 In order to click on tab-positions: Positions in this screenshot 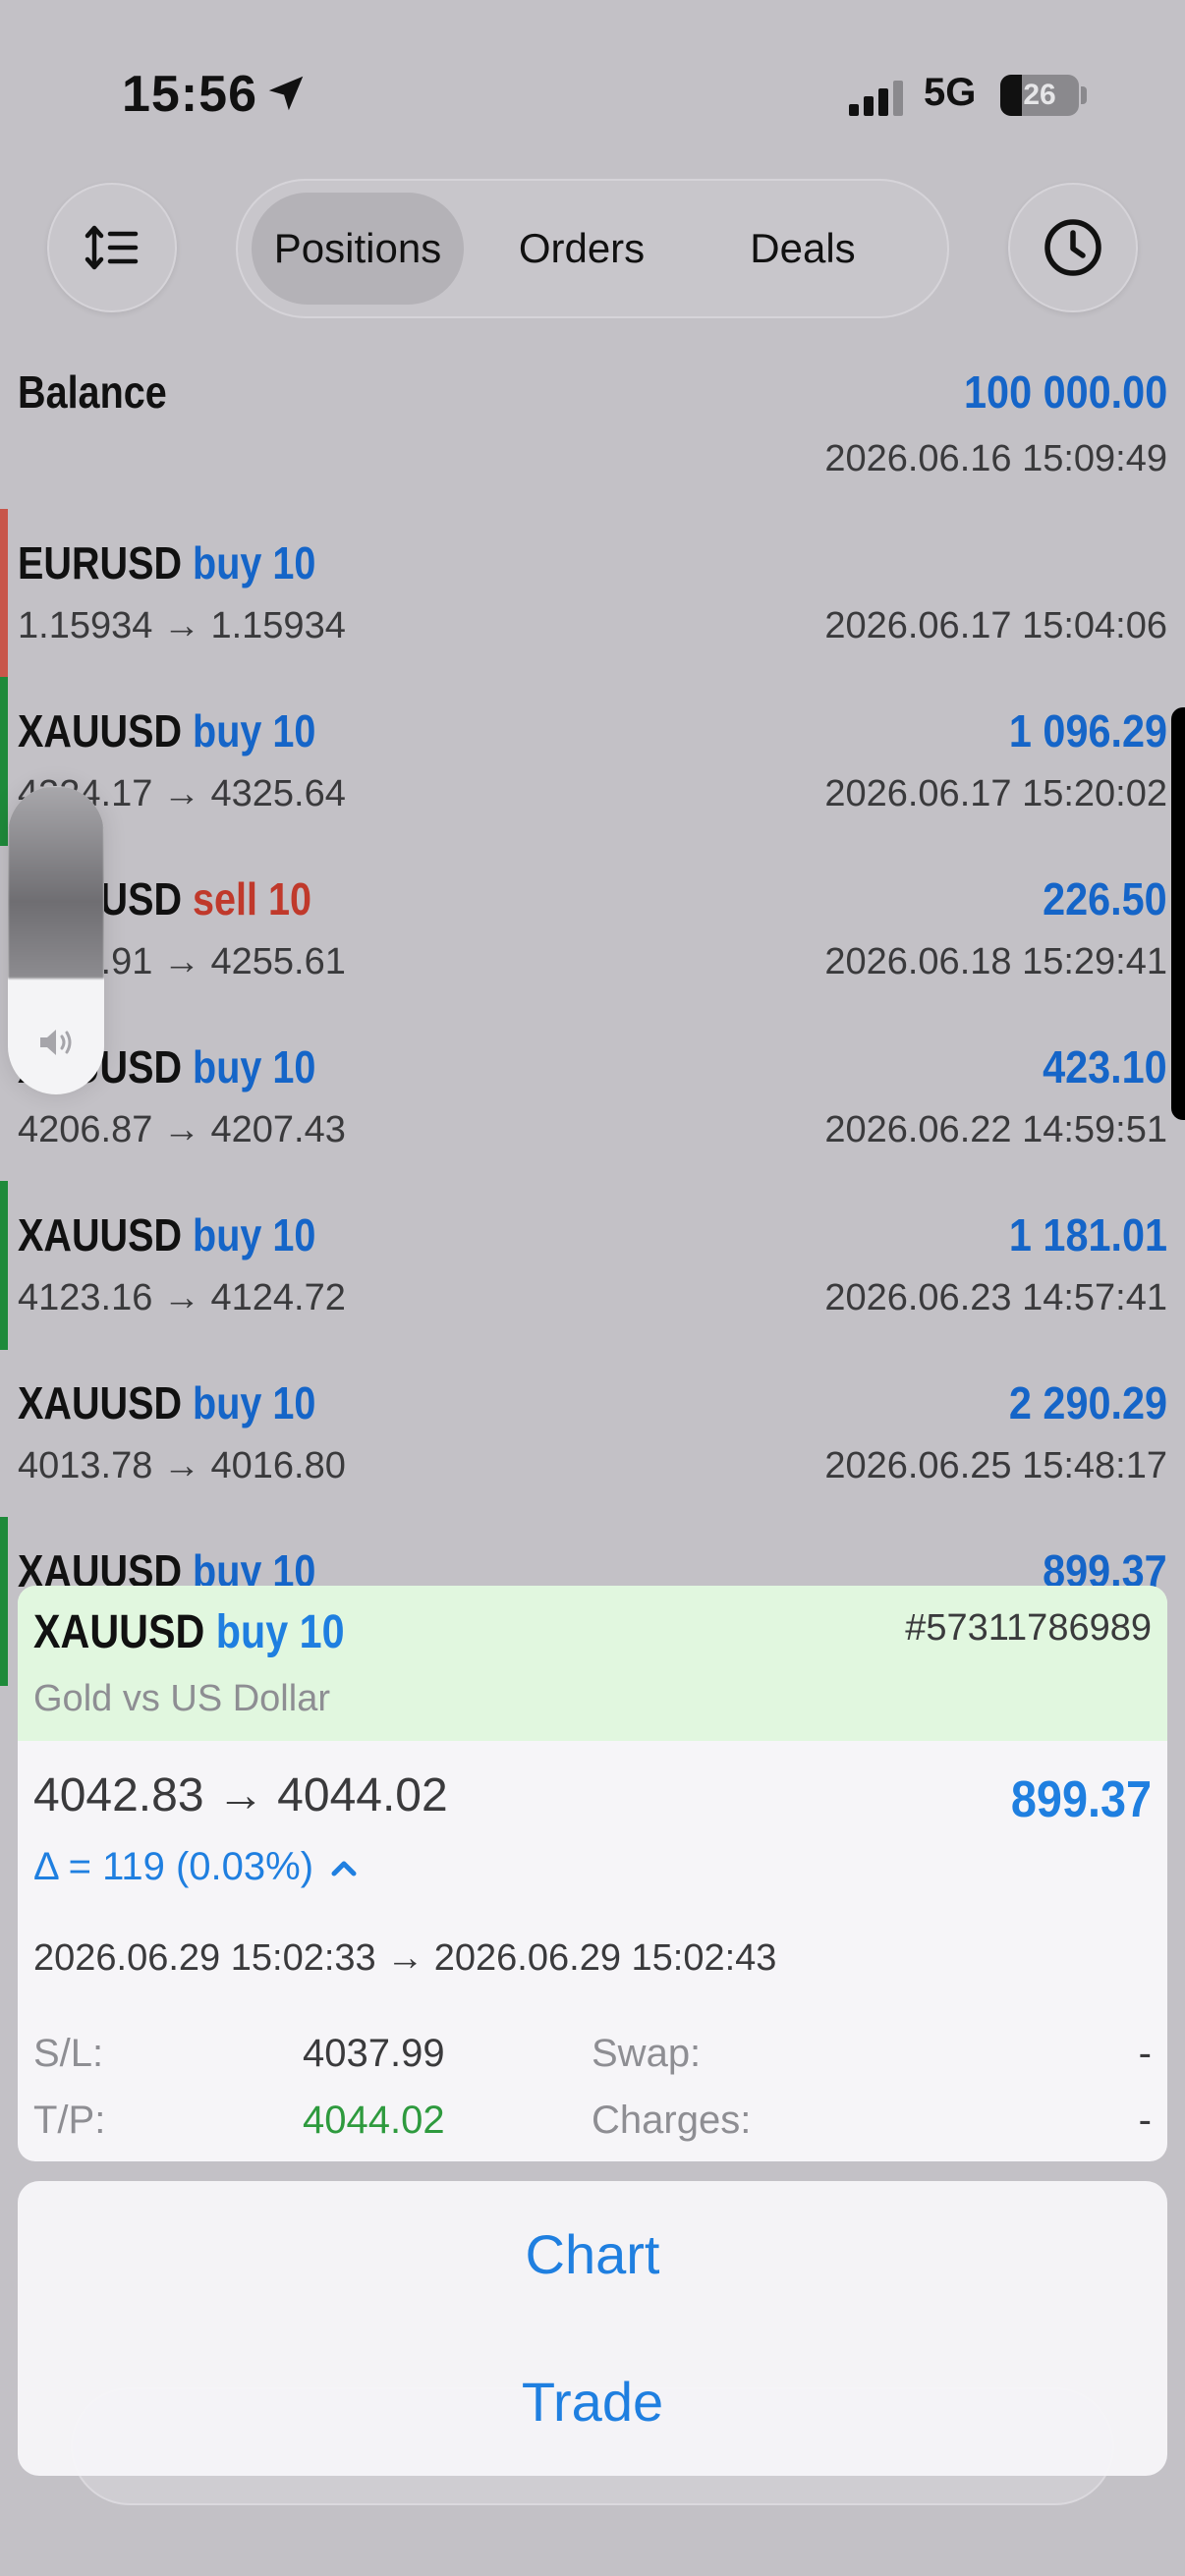, I will do `click(358, 248)`.